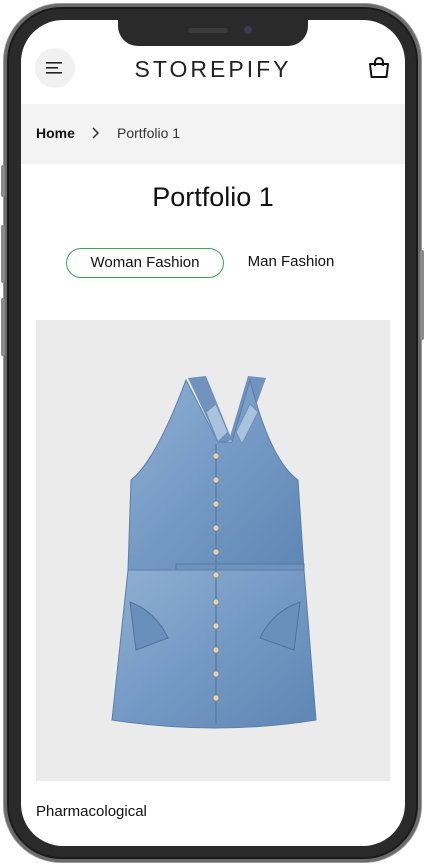 This screenshot has height=866, width=425. Describe the element at coordinates (248, 30) in the screenshot. I see `front-camera` at that location.